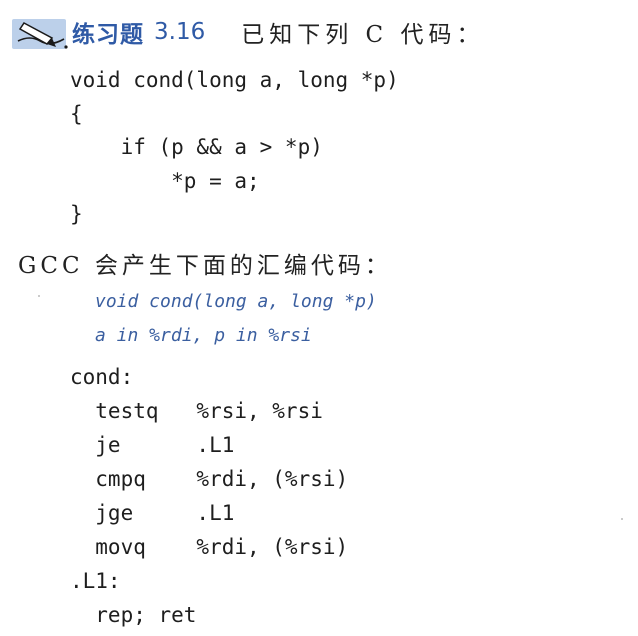 Image resolution: width=638 pixels, height=636 pixels. Describe the element at coordinates (40, 34) in the screenshot. I see `pen-writing-icon` at that location.